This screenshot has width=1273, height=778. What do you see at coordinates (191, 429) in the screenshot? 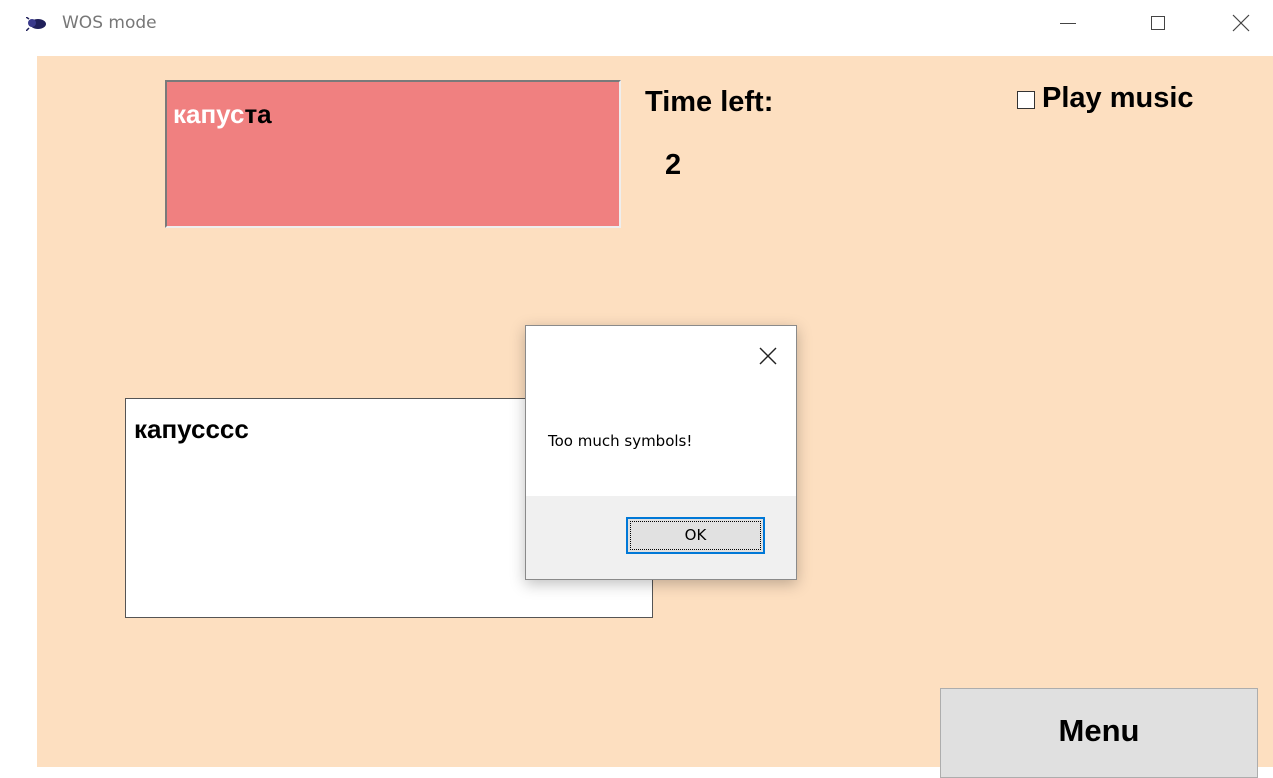
I see `typing-input-text: капусссс` at bounding box center [191, 429].